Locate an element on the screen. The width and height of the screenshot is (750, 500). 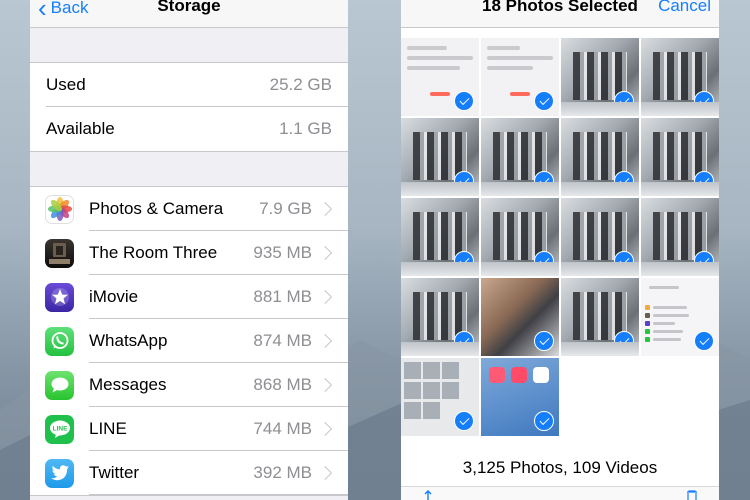
library-count: 3,125 Photos, 109 Videos is located at coordinates (560, 467).